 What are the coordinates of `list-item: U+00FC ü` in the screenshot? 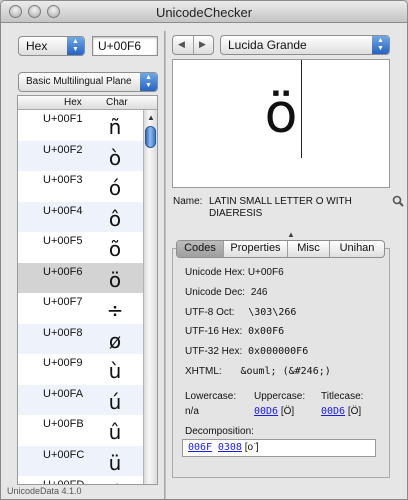 It's located at (80, 460).